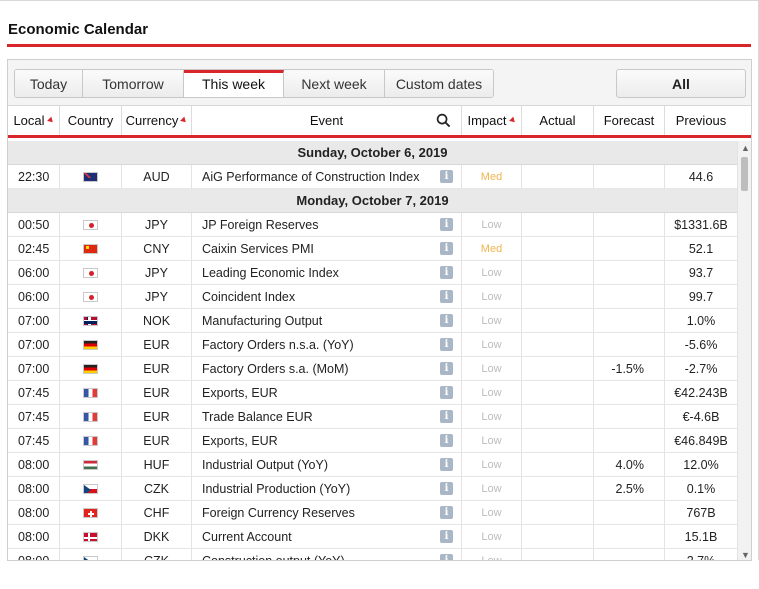 The image size is (759, 589). I want to click on table-row: 07:45 EUR Trade Balance EUR i Low €-4.6B, so click(372, 417).